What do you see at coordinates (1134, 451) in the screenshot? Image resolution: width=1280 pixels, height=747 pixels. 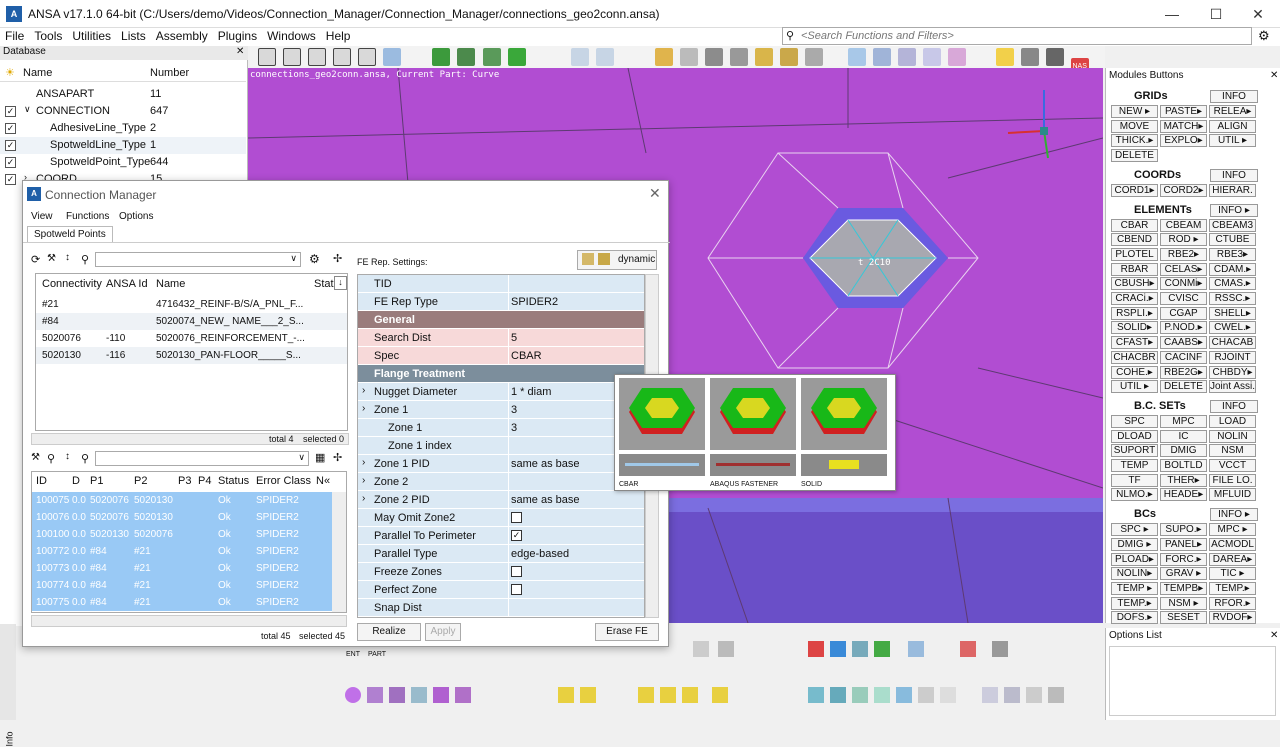 I see `module-button: SUPORT` at bounding box center [1134, 451].